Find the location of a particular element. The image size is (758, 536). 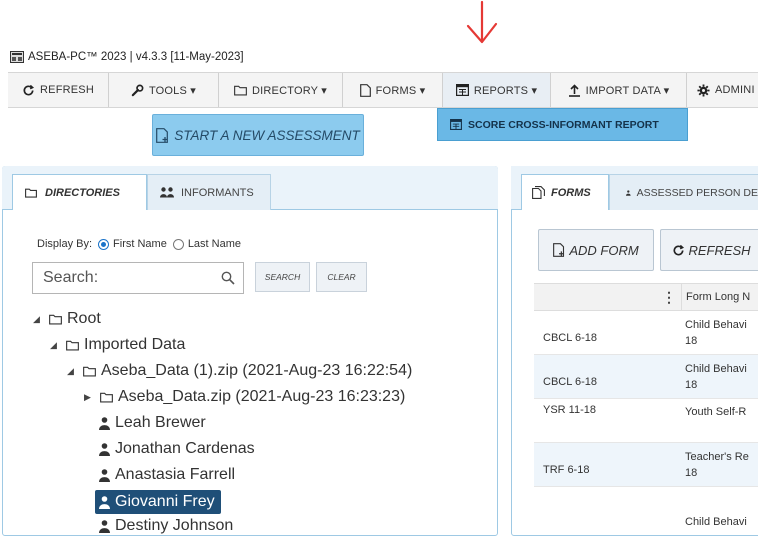

person-name: Giovanni Frey is located at coordinates (165, 501).